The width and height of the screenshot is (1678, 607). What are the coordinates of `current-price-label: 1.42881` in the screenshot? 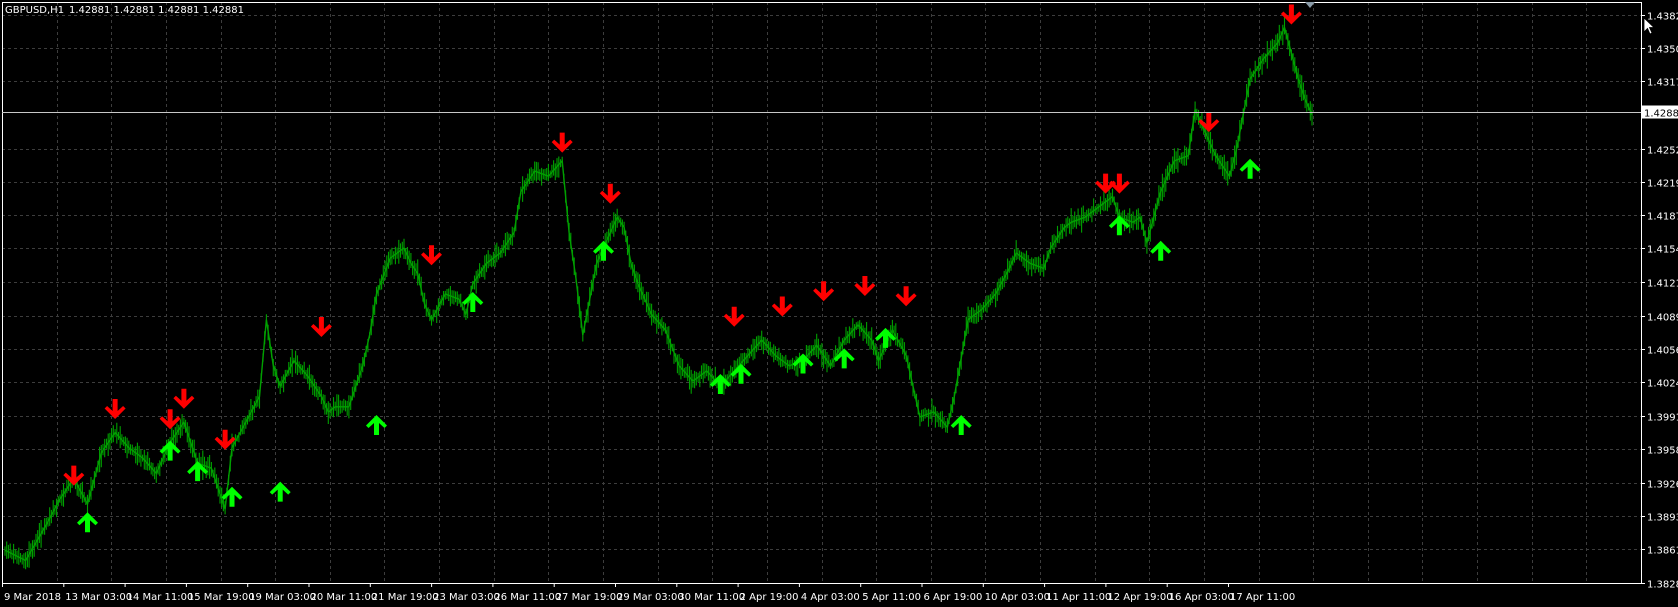 It's located at (1661, 114).